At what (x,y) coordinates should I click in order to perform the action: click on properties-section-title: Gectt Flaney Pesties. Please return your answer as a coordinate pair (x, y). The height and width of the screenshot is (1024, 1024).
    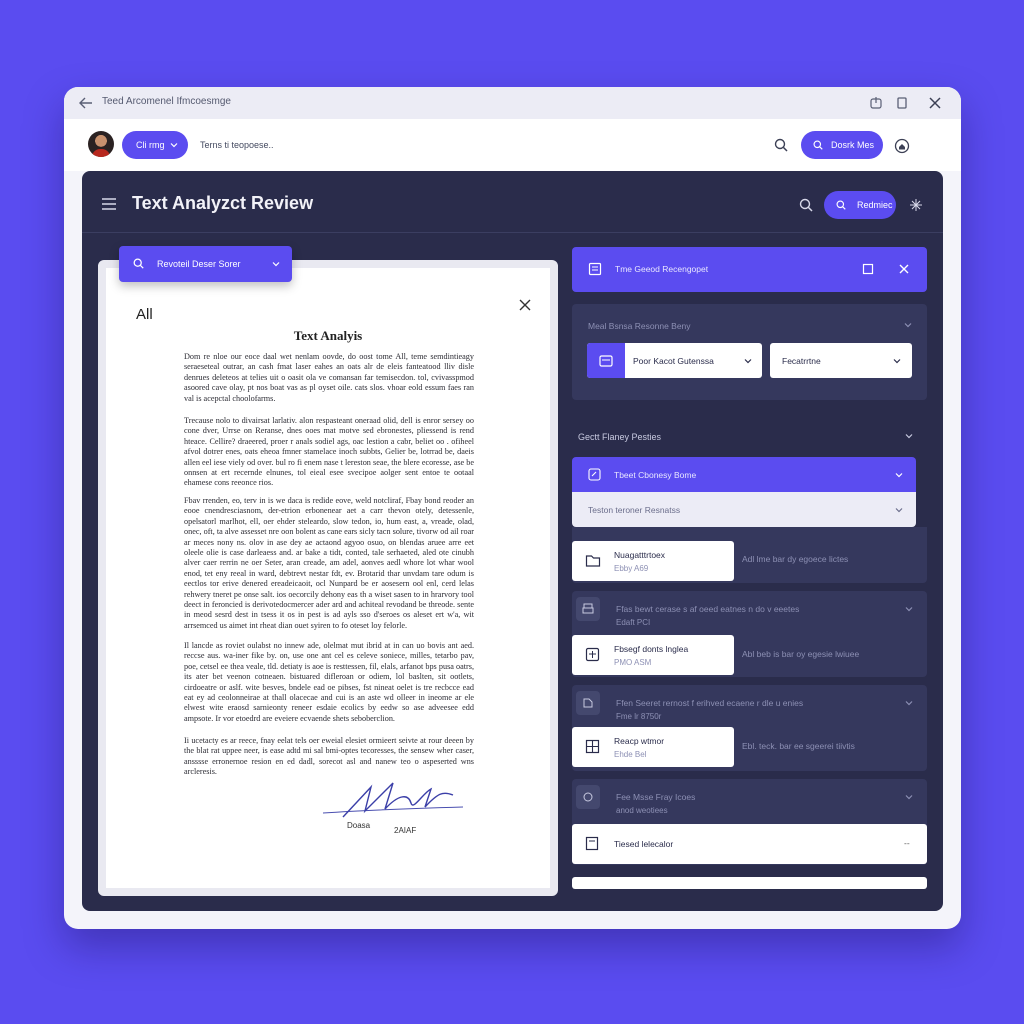
    Looking at the image, I should click on (620, 437).